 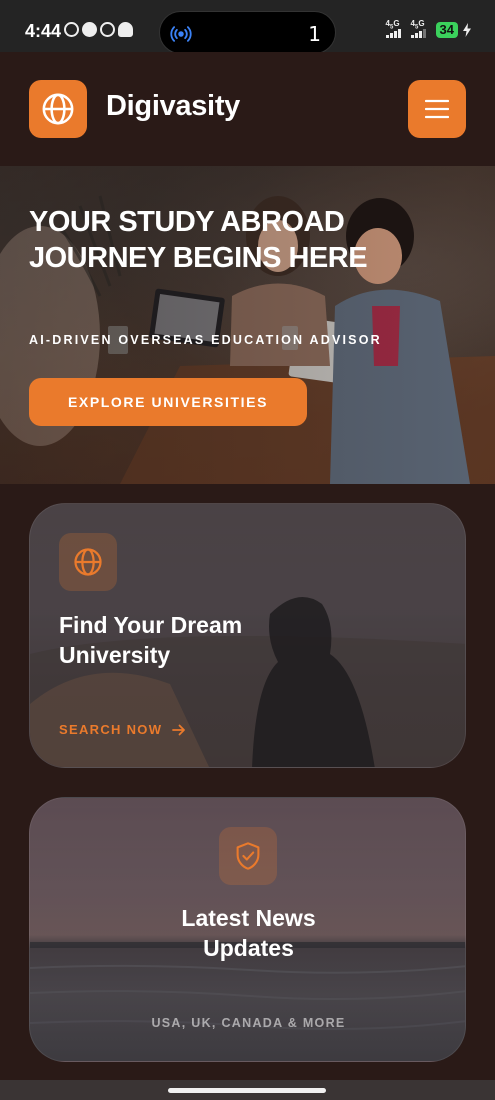 I want to click on battery-indicator: 34, so click(x=446, y=30).